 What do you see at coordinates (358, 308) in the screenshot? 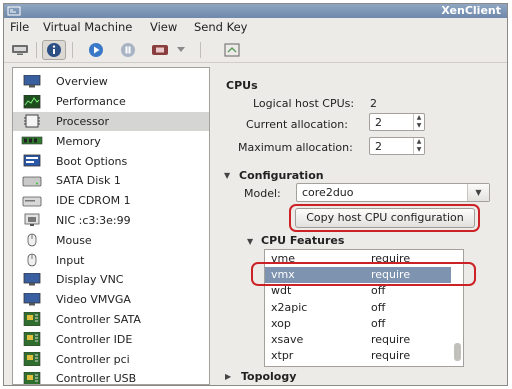
I see `table-row: x2apic off` at bounding box center [358, 308].